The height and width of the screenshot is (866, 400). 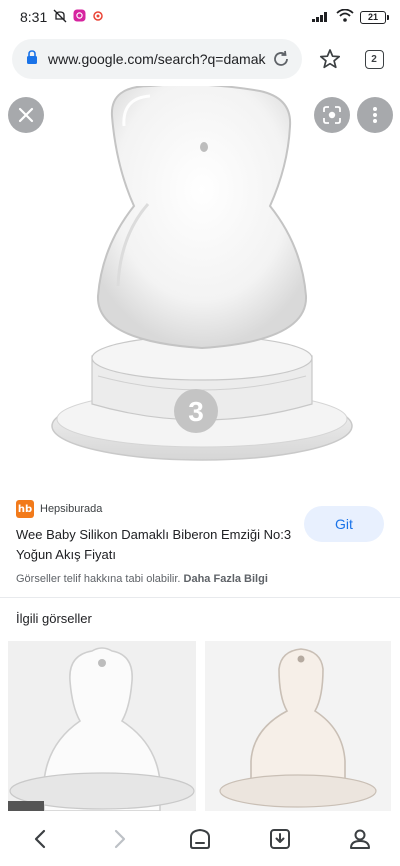 I want to click on close-icon, so click(x=26, y=115).